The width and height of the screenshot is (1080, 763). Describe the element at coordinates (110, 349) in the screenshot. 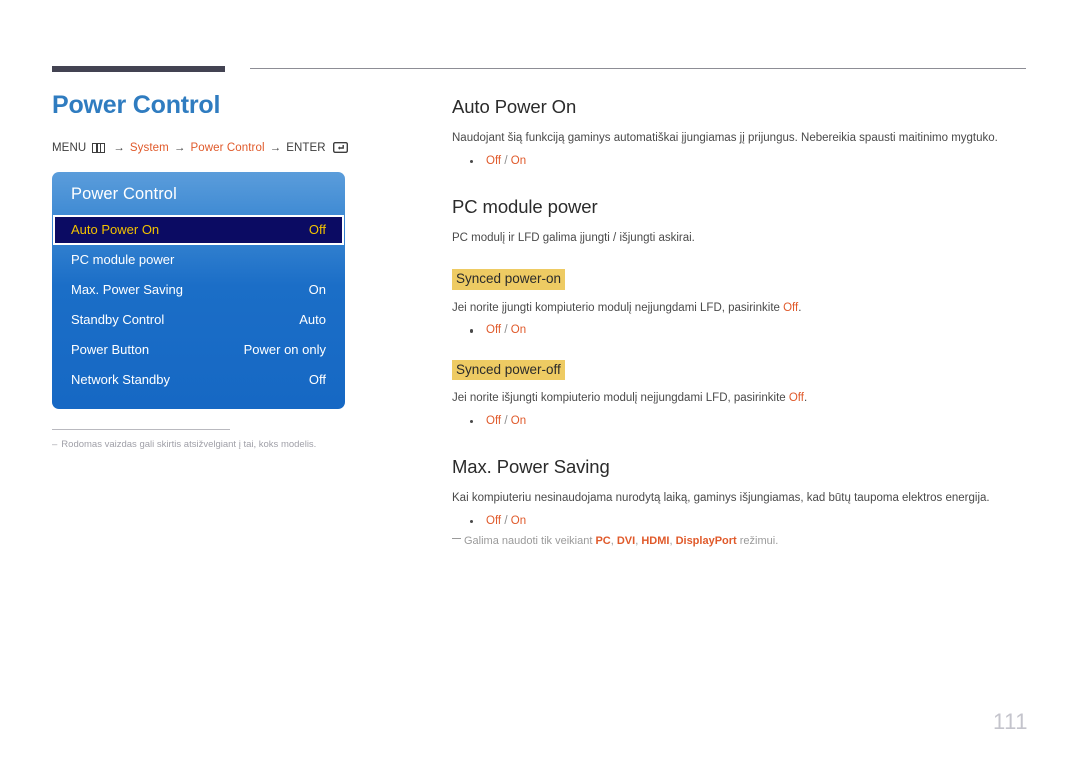

I see `osd-row-label: Power Button` at that location.